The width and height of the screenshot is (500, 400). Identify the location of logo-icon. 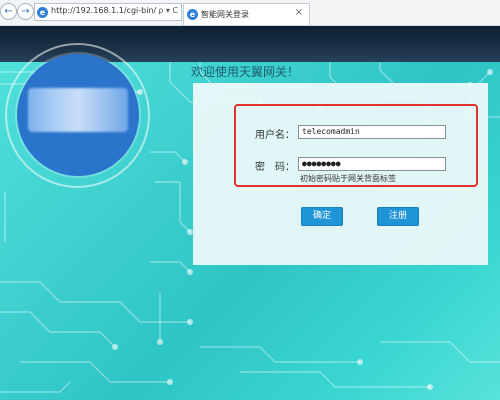
(78, 110).